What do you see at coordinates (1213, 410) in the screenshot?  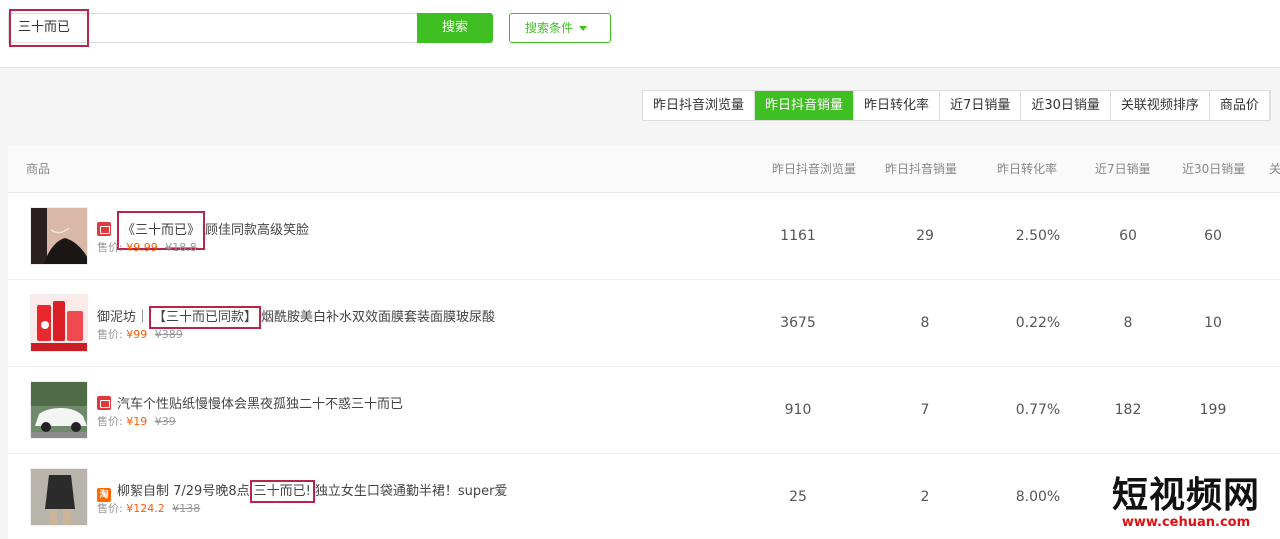 I see `30day-value: 199` at bounding box center [1213, 410].